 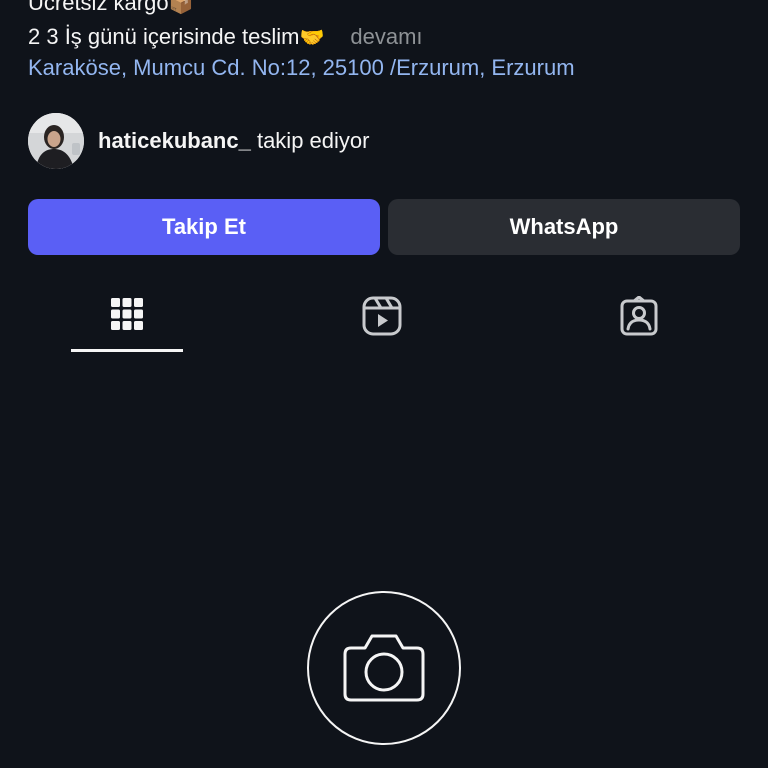 I want to click on reels-icon, so click(x=382, y=321).